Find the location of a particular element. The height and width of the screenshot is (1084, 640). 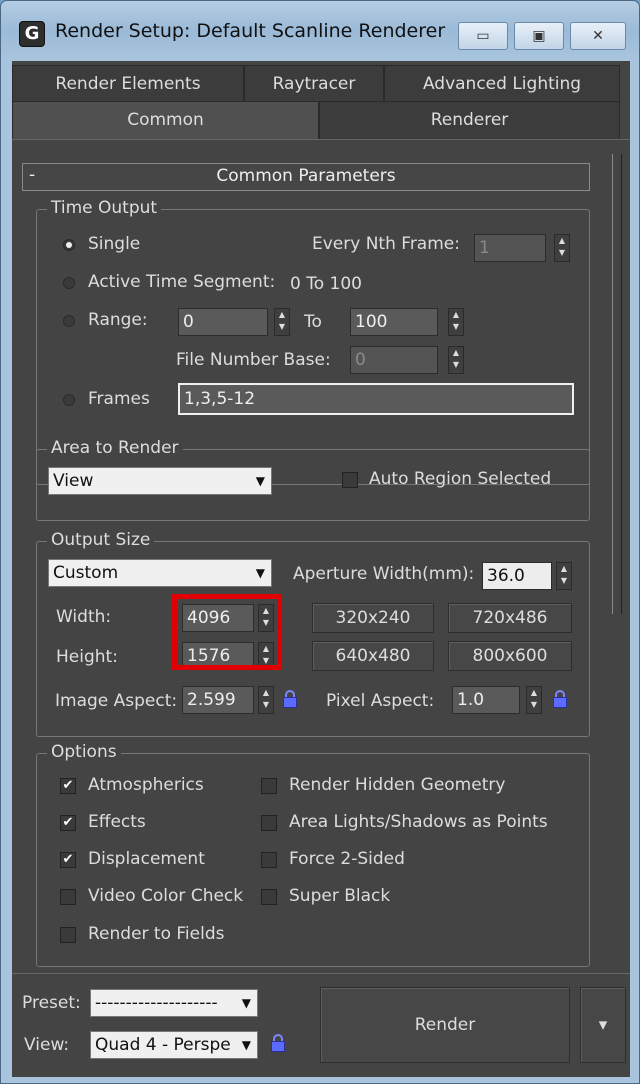

scrollbar-thumb is located at coordinates (617, 384).